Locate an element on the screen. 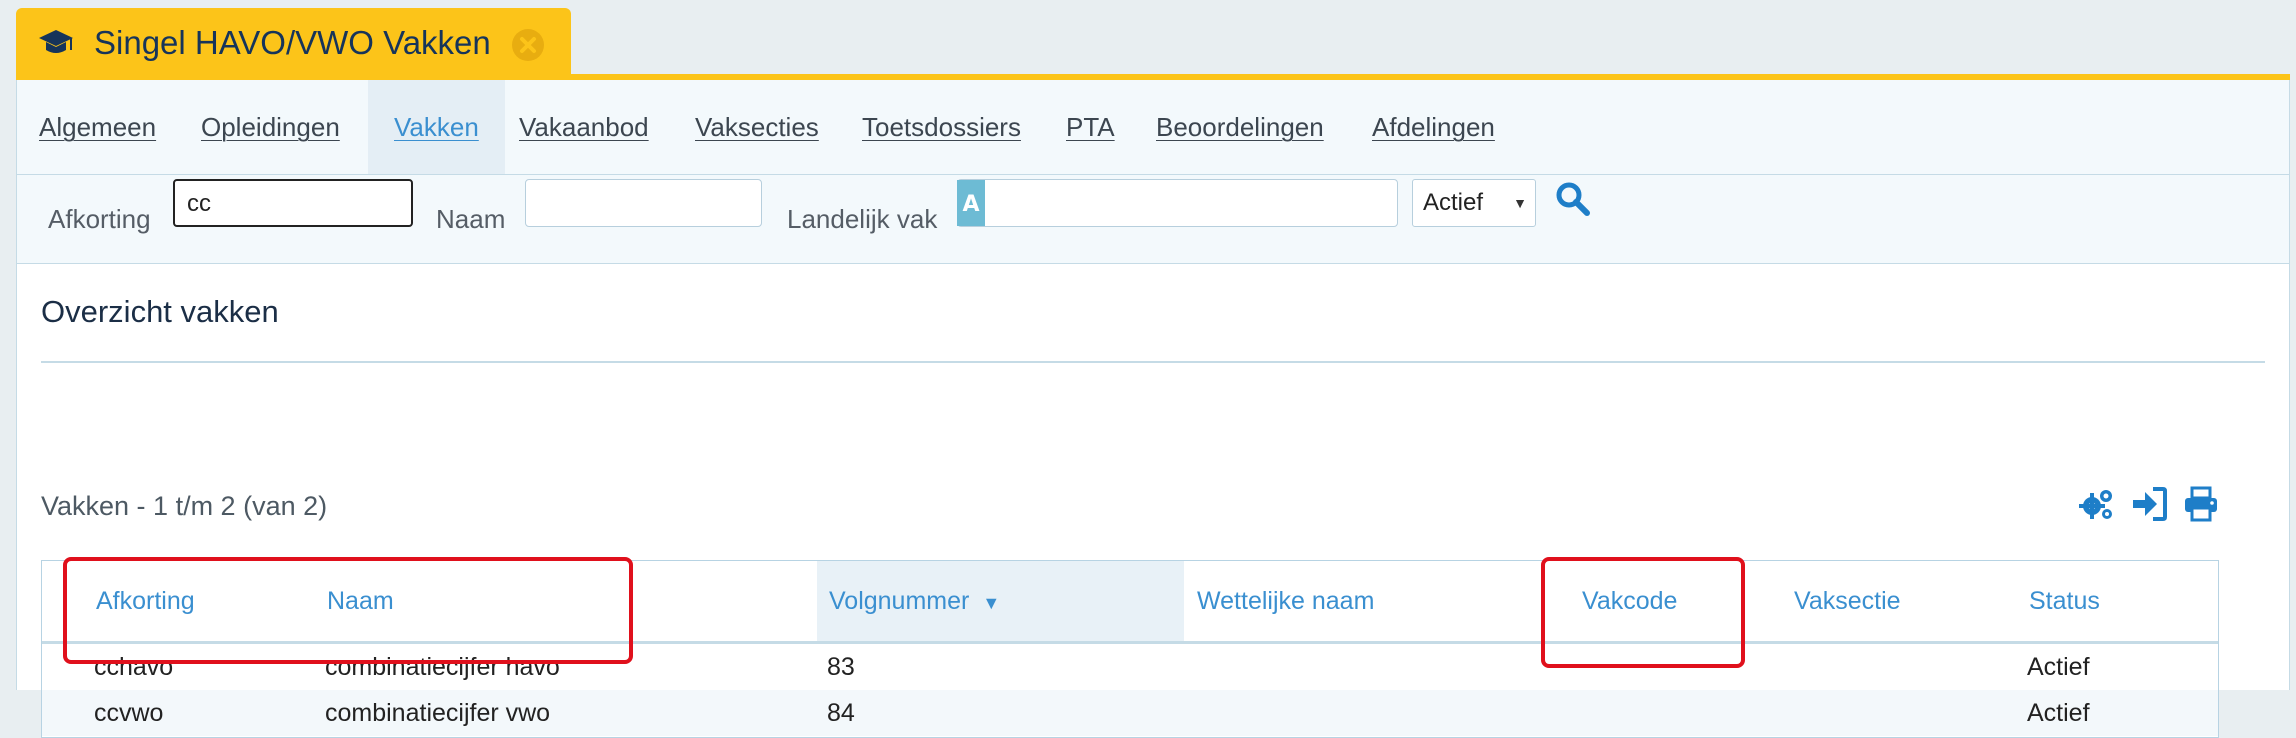 The image size is (2296, 738). highlight-box-vakcode is located at coordinates (1643, 612).